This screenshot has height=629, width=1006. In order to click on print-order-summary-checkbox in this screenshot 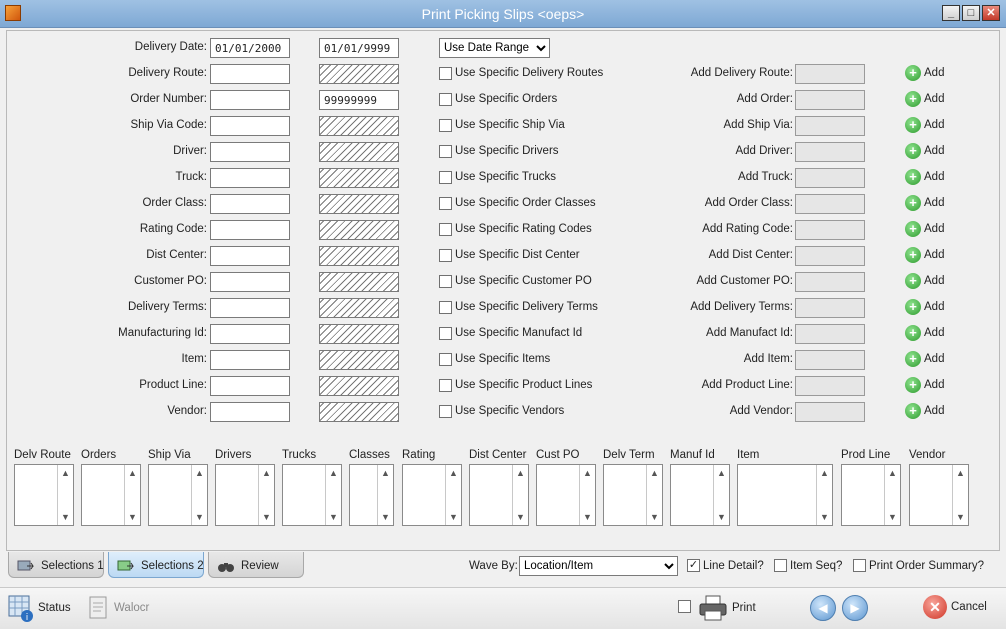, I will do `click(859, 565)`.